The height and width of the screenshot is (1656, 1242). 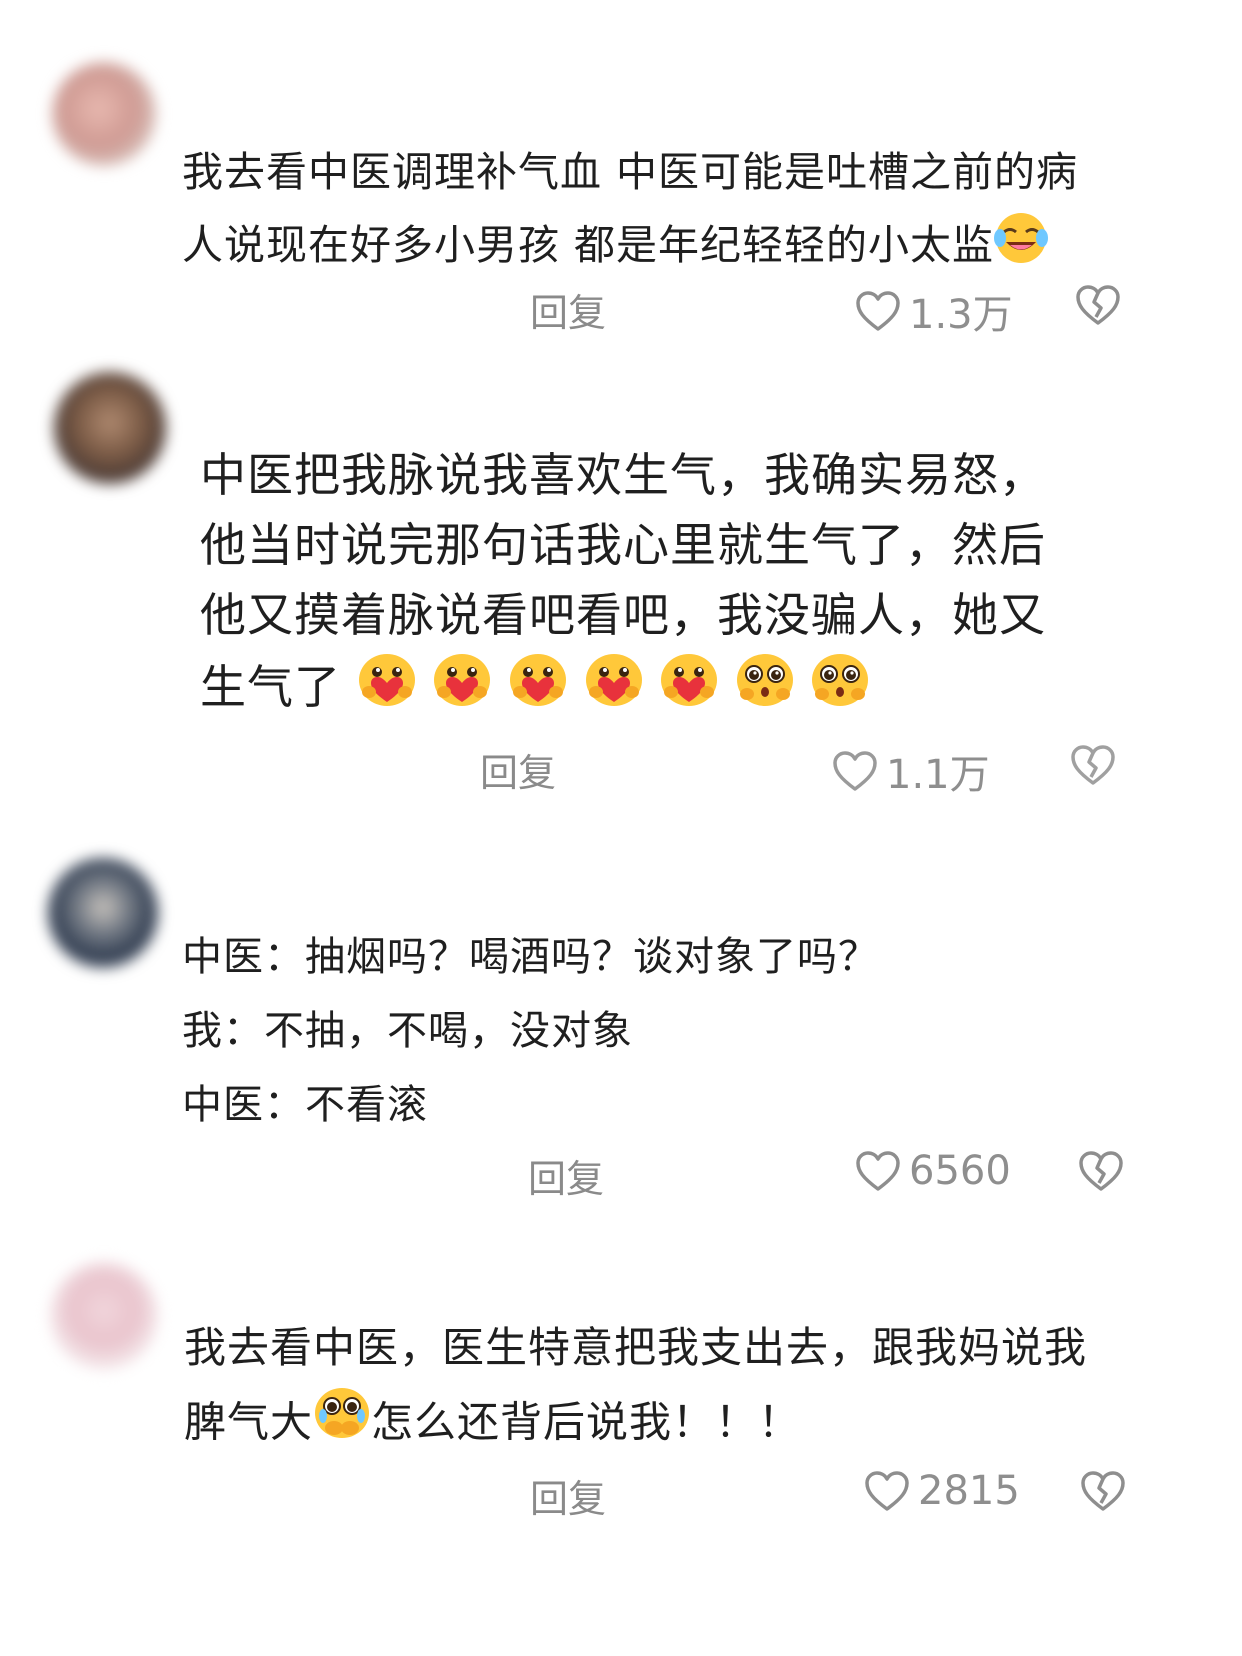 I want to click on like-button: 1.1万, so click(x=911, y=771).